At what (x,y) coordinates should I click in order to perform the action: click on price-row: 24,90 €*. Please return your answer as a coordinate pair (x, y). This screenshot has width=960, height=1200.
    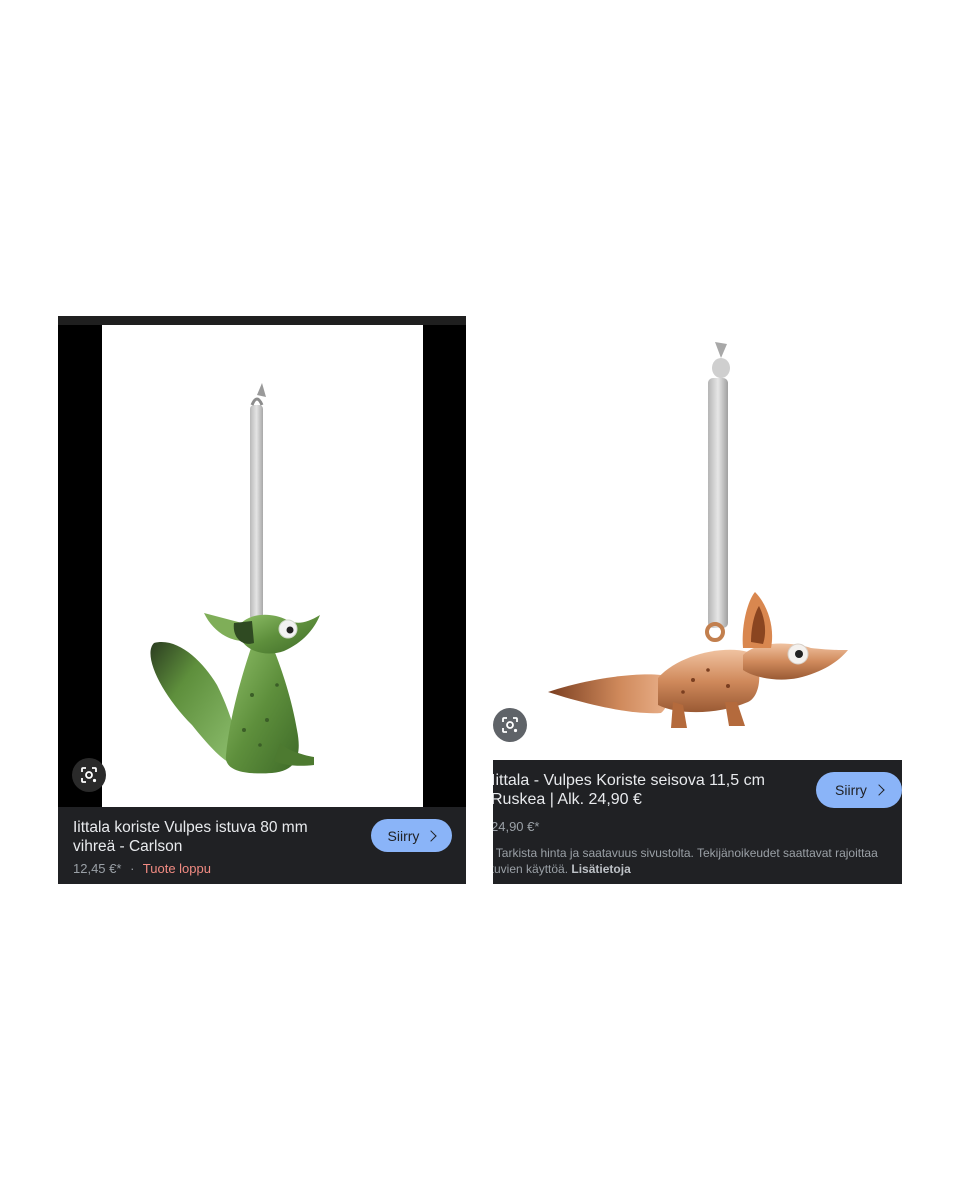
    Looking at the image, I should click on (516, 827).